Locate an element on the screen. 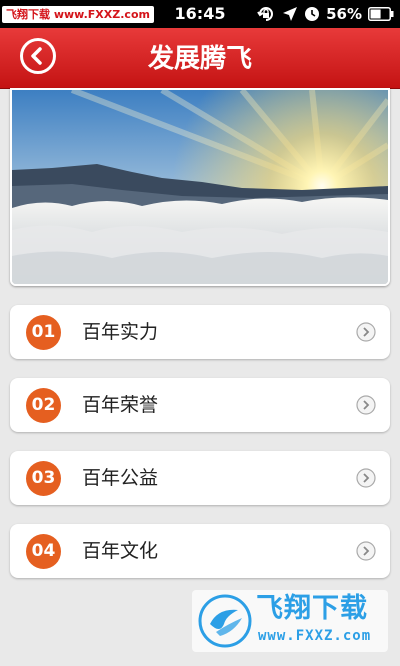  rotation-lock-icon is located at coordinates (265, 14).